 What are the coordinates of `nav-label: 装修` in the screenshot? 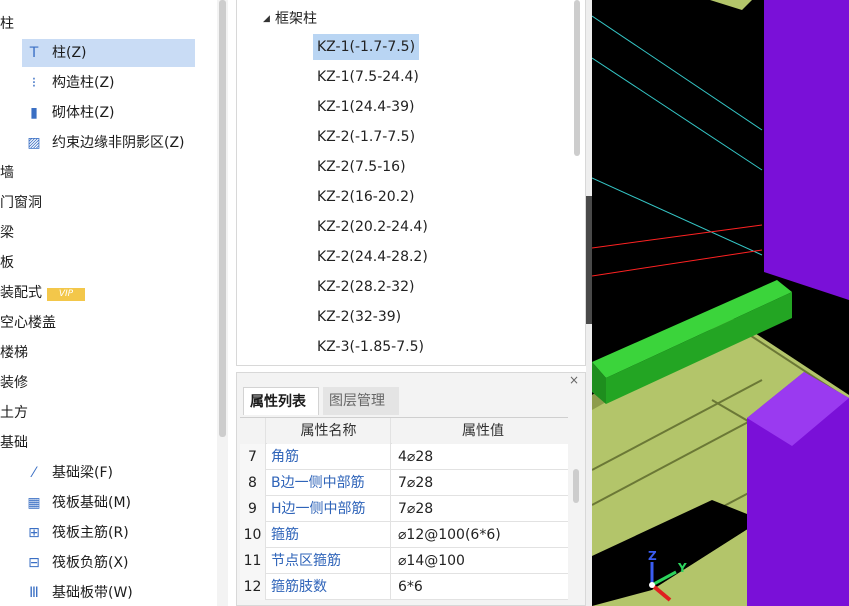 It's located at (14, 383).